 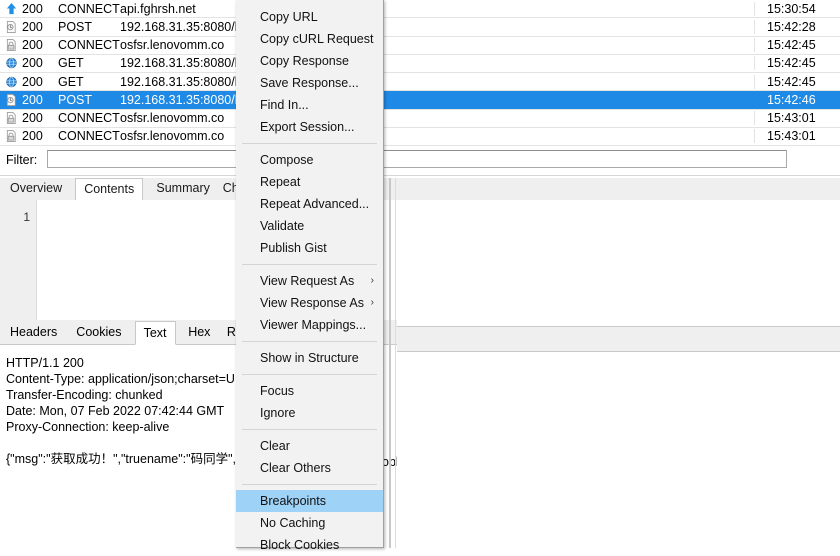 I want to click on session-row: 200 CONNECT api.fghrsh.net 15:30:54, so click(x=420, y=9).